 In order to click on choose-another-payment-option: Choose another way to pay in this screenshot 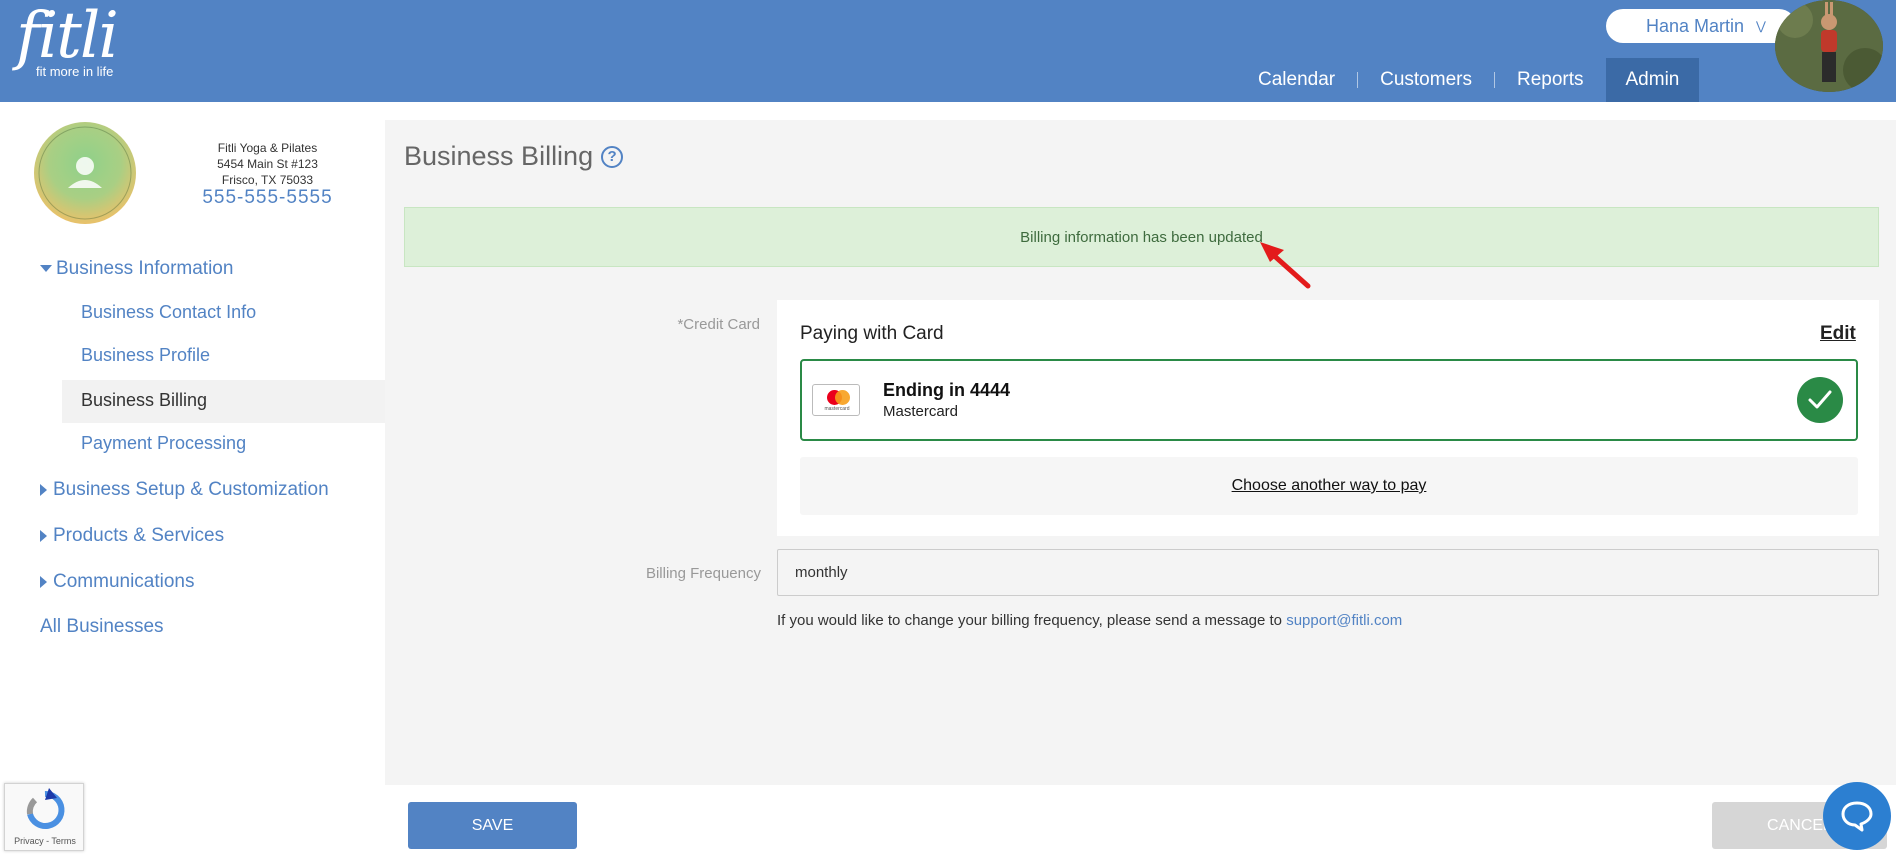, I will do `click(1329, 486)`.